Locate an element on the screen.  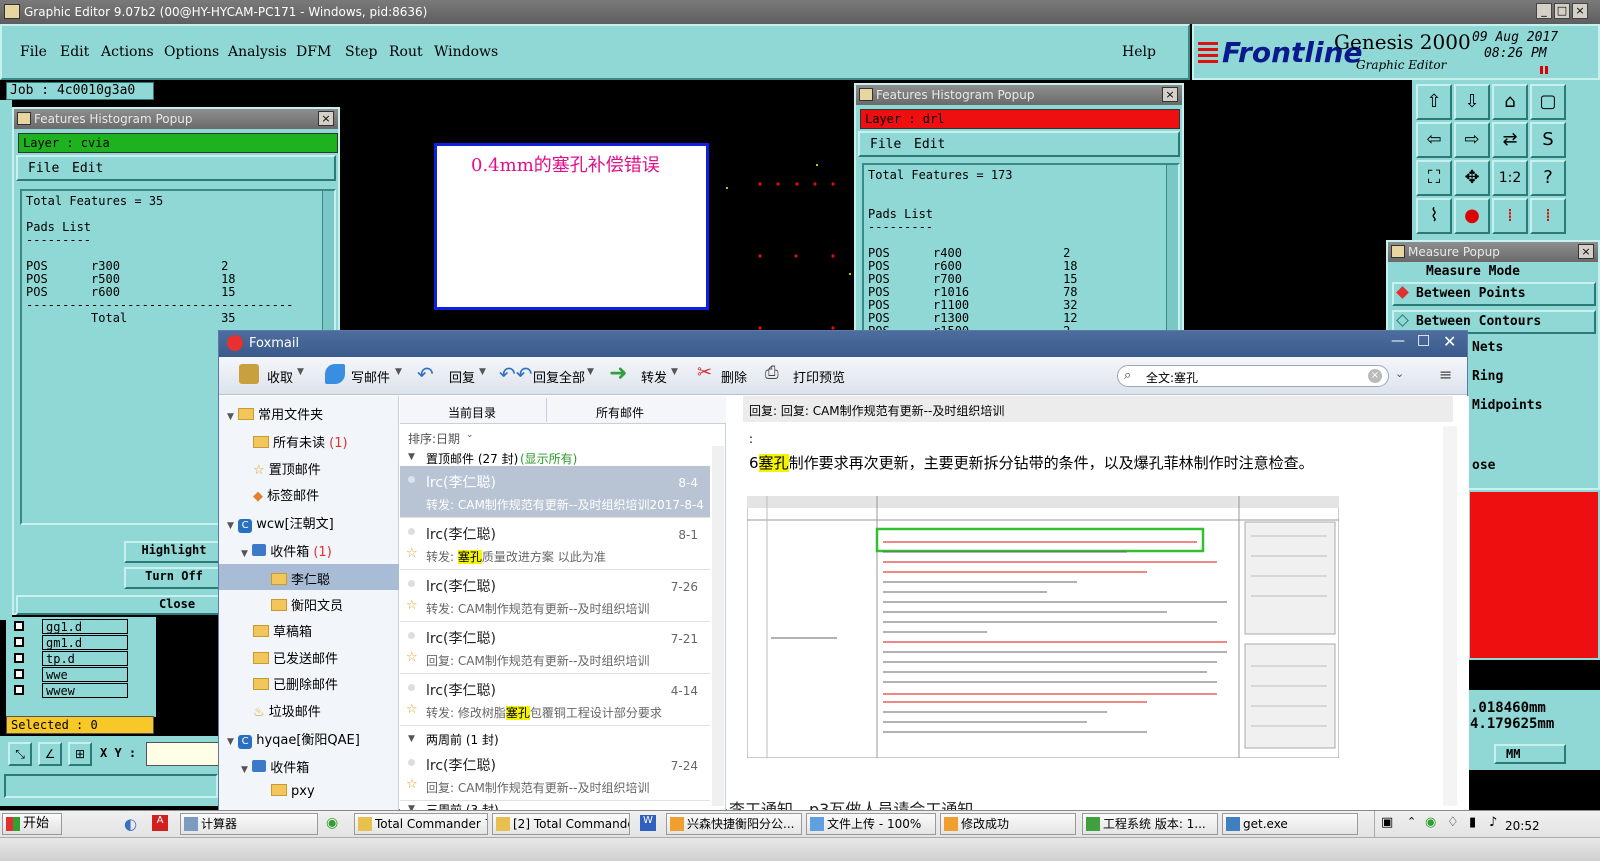
minimize-button: _ is located at coordinates (1544, 11).